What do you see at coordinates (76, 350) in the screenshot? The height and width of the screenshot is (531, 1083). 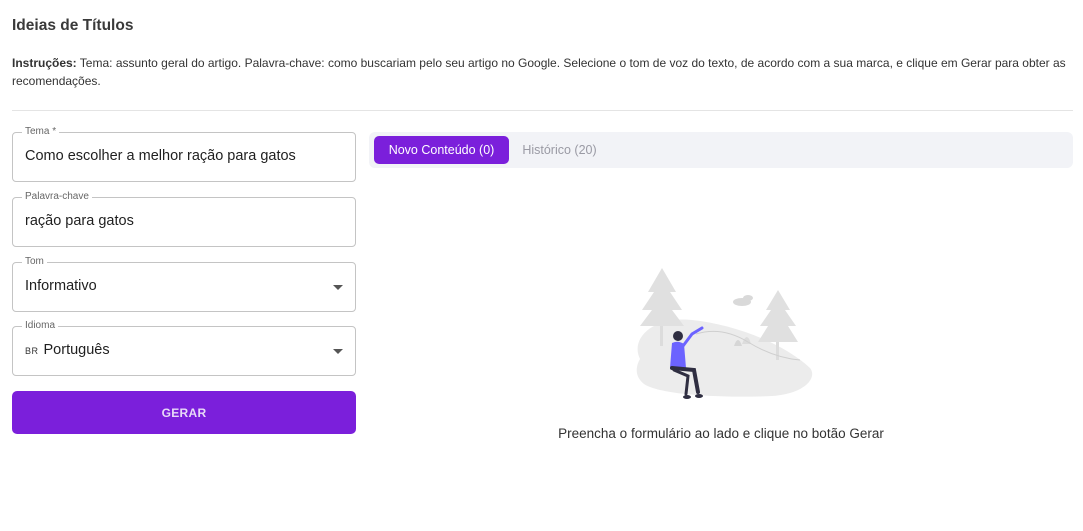 I see `idioma-value: Português` at bounding box center [76, 350].